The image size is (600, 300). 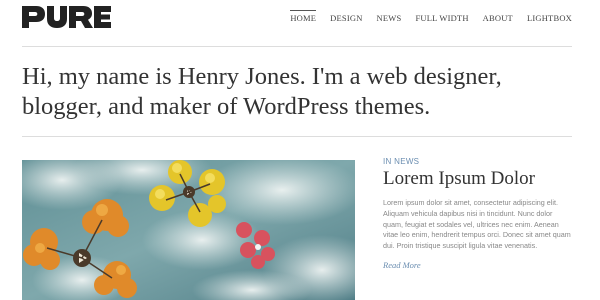 I want to click on post-title: Lorem Ipsum Dolor, so click(x=478, y=179).